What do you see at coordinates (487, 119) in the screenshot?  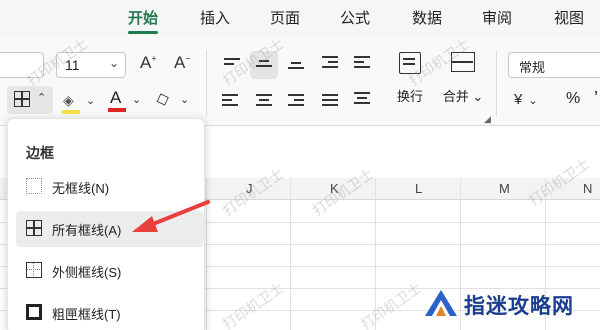 I see `dialog-launcher-icon: ◢` at bounding box center [487, 119].